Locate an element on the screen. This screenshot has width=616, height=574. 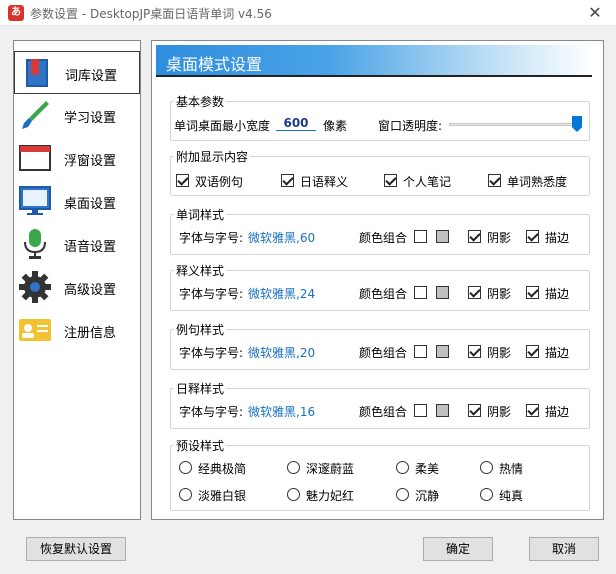
monitor-icon is located at coordinates (35, 200).